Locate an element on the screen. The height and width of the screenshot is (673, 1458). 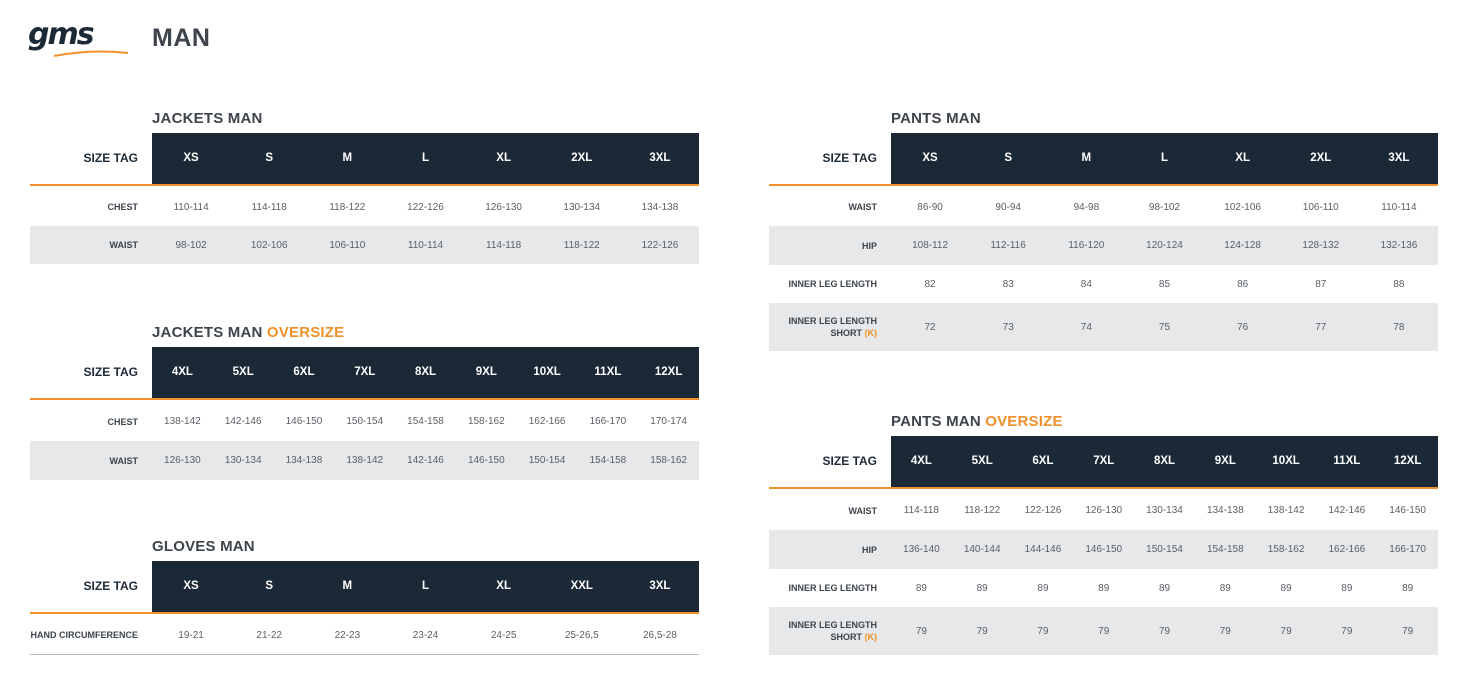
table-cell: 122-126 is located at coordinates (425, 207).